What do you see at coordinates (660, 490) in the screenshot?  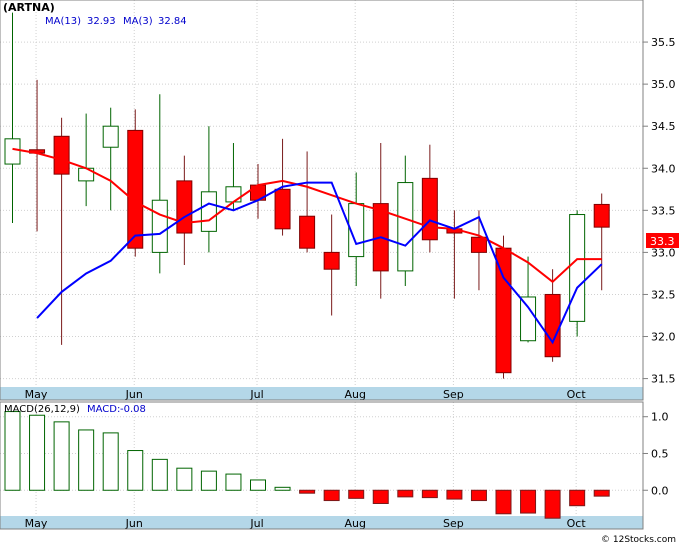 I see `macd-ytick-label: 0.0` at bounding box center [660, 490].